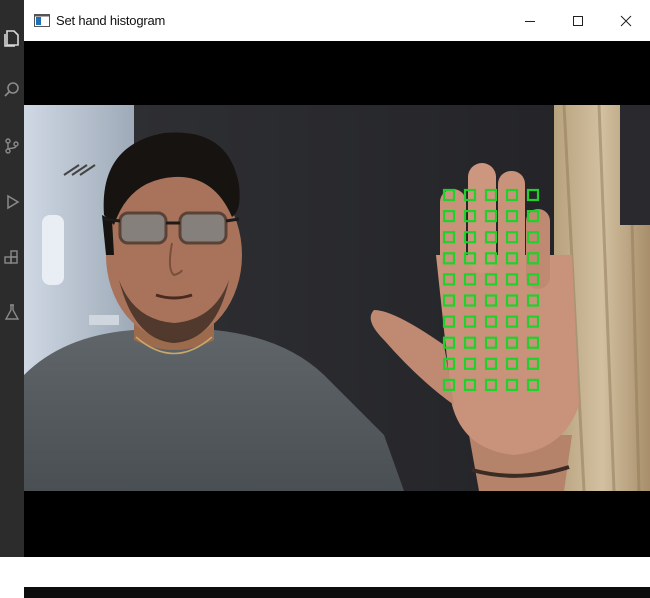 This screenshot has height=598, width=650. Describe the element at coordinates (12, 312) in the screenshot. I see `testing-icon` at that location.